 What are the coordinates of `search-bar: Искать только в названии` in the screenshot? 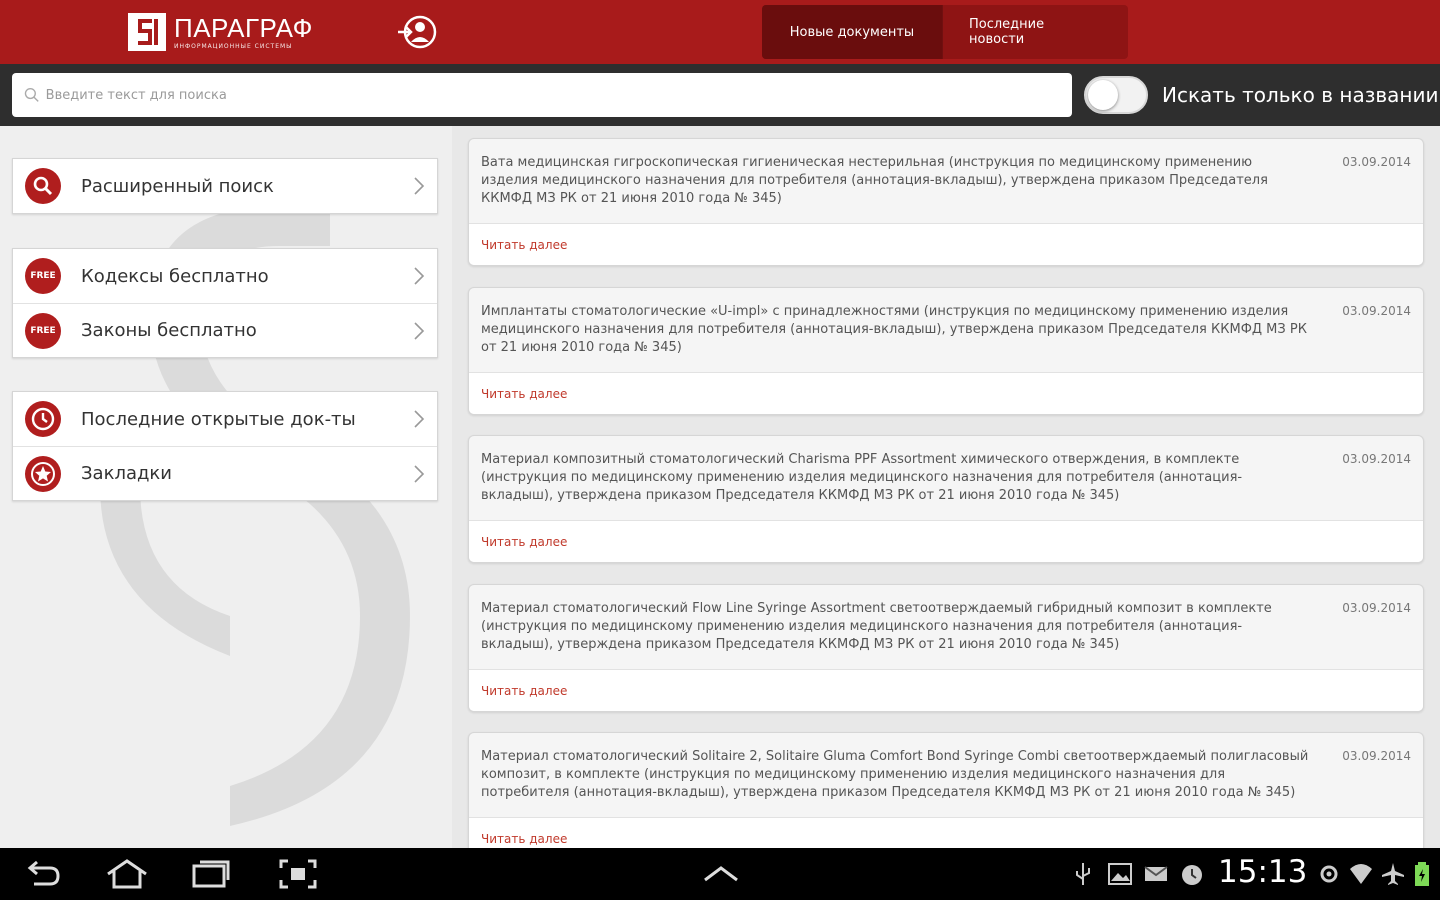 It's located at (720, 95).